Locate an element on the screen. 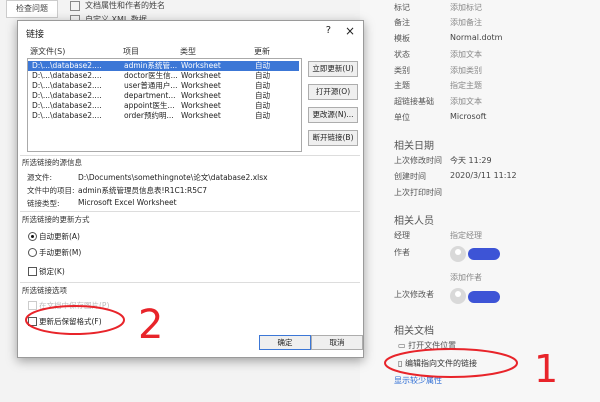 This screenshot has height=402, width=600. annotation-number-2: 2 is located at coordinates (150, 325).